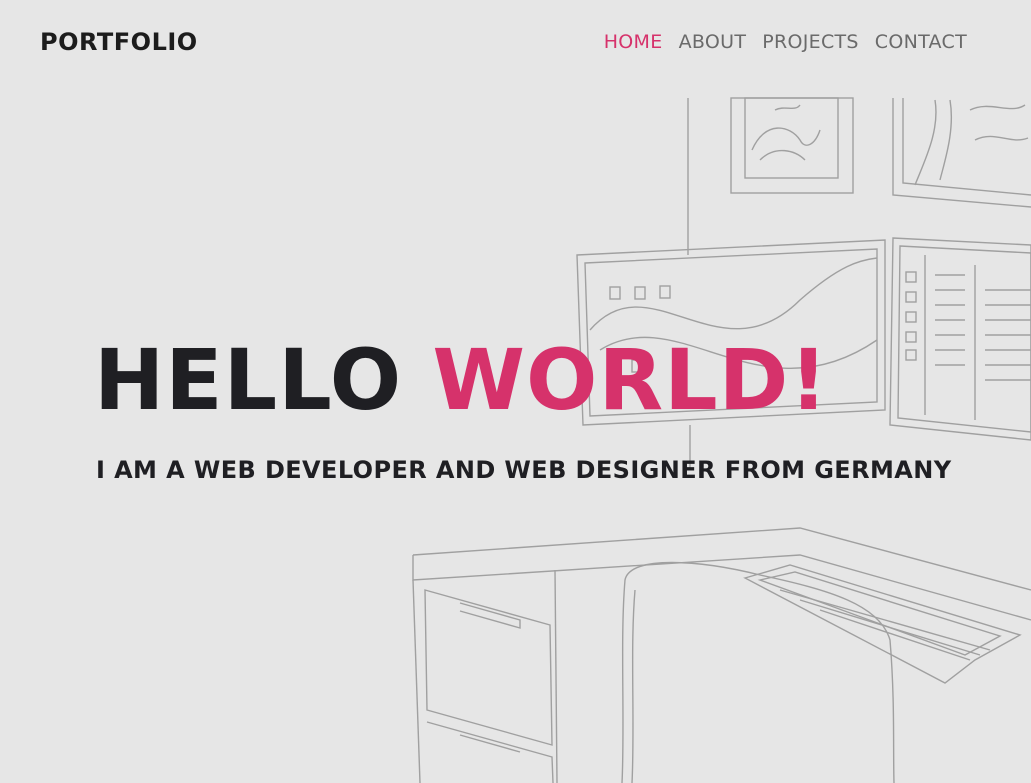  I want to click on right-monitor-sketch, so click(960, 339).